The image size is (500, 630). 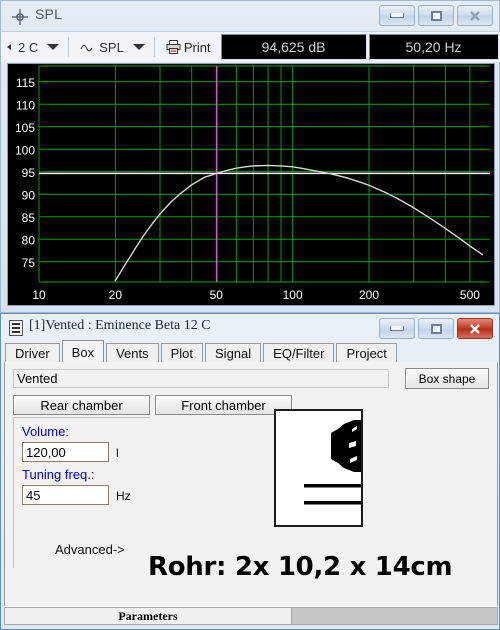 I want to click on box-shape-button: Box shape, so click(x=447, y=378).